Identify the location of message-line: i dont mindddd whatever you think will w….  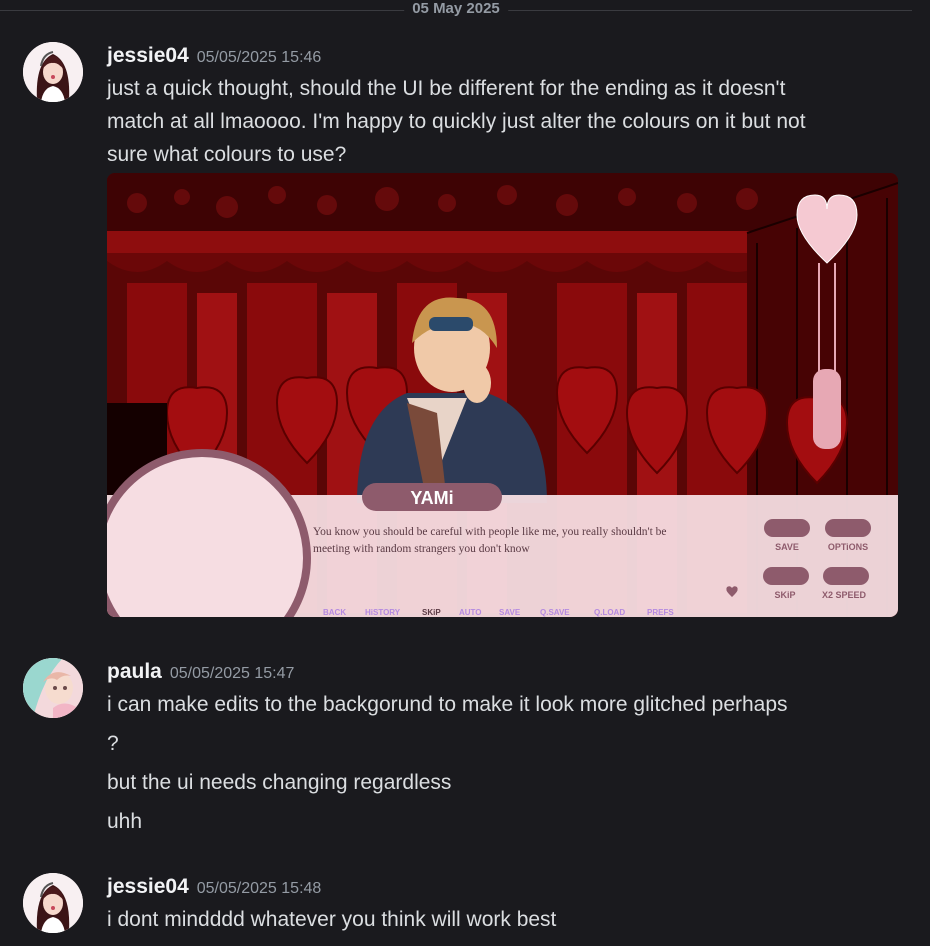
(332, 919).